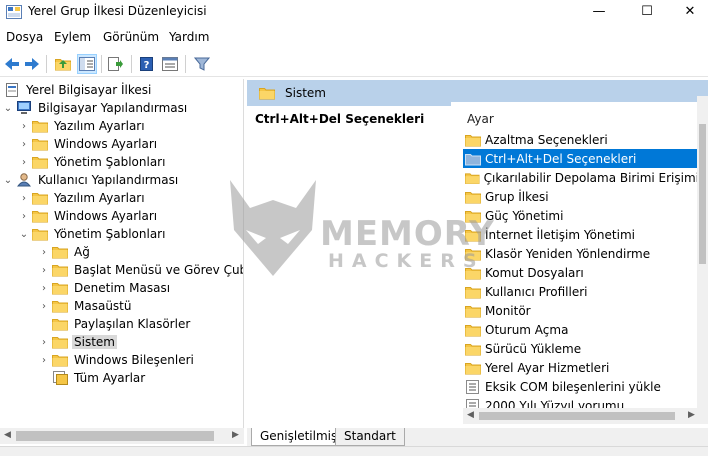  Describe the element at coordinates (131, 37) in the screenshot. I see `menu-view: Görünüm` at that location.